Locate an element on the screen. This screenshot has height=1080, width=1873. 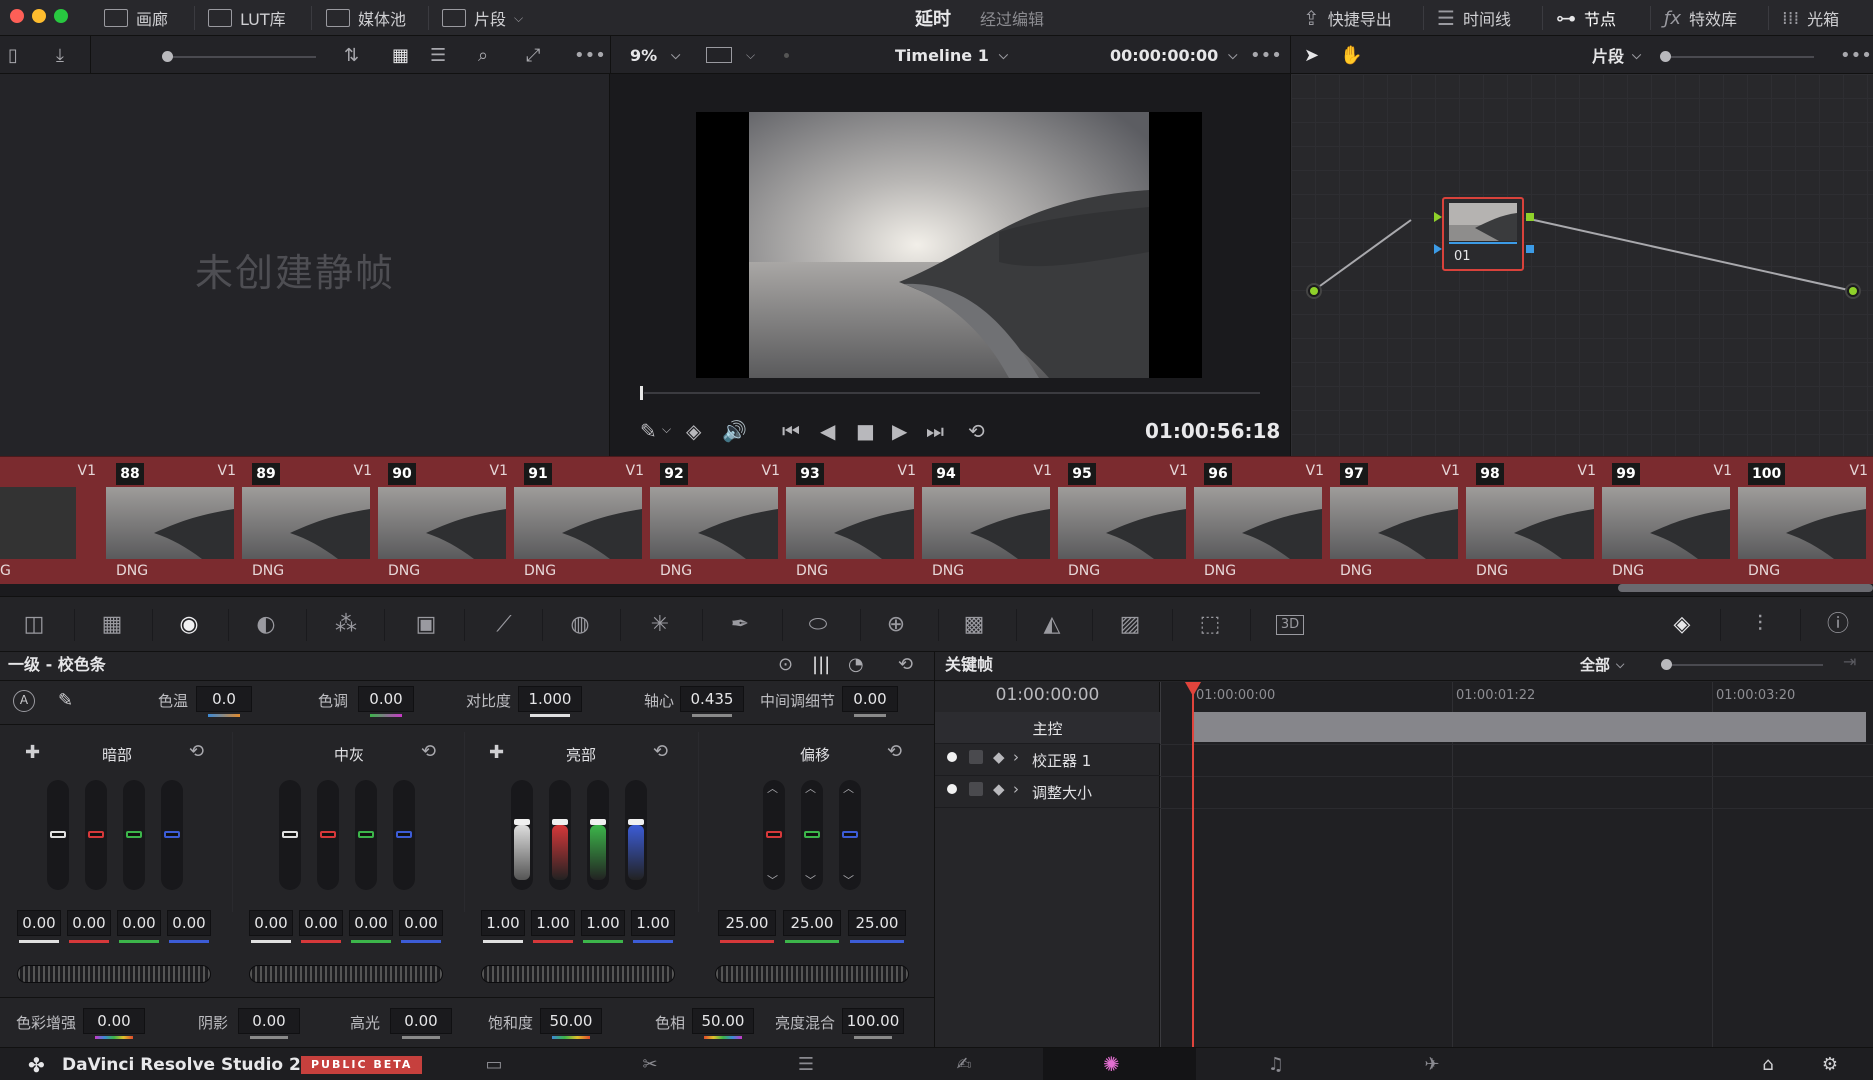
white-balance-picker-icon: ✎ is located at coordinates (65, 700).